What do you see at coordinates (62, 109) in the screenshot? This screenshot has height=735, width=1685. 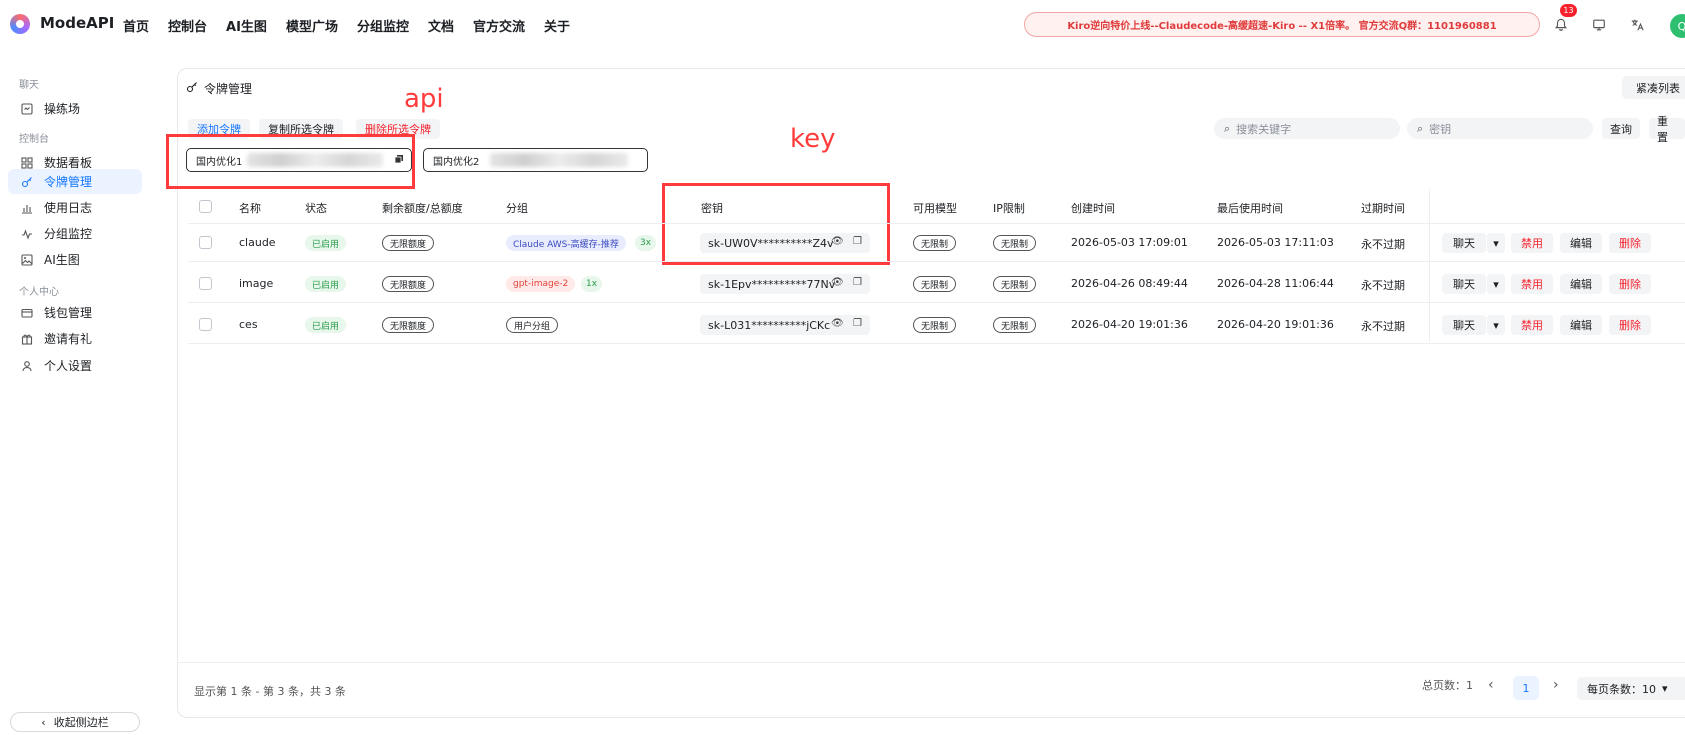 I see `sidebar-item-label: 操练场` at bounding box center [62, 109].